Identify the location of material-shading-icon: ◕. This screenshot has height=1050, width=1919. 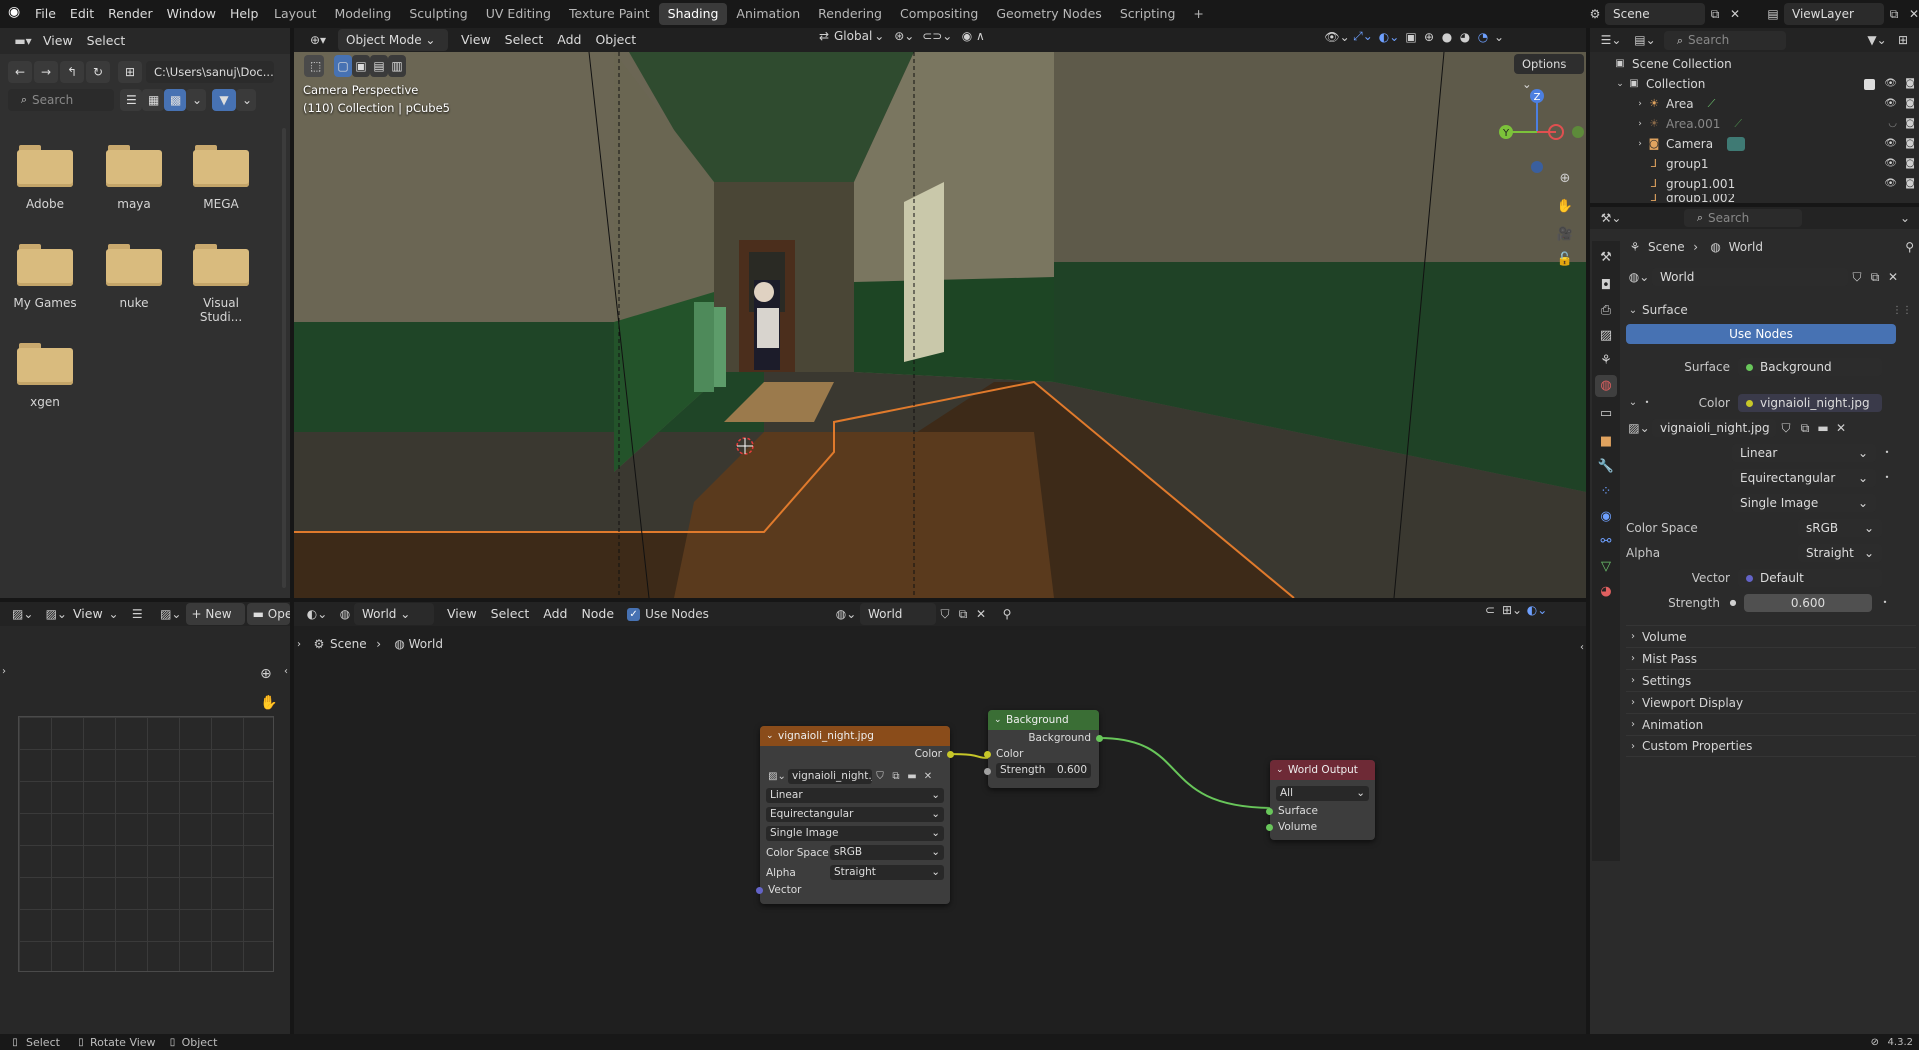
(1465, 37).